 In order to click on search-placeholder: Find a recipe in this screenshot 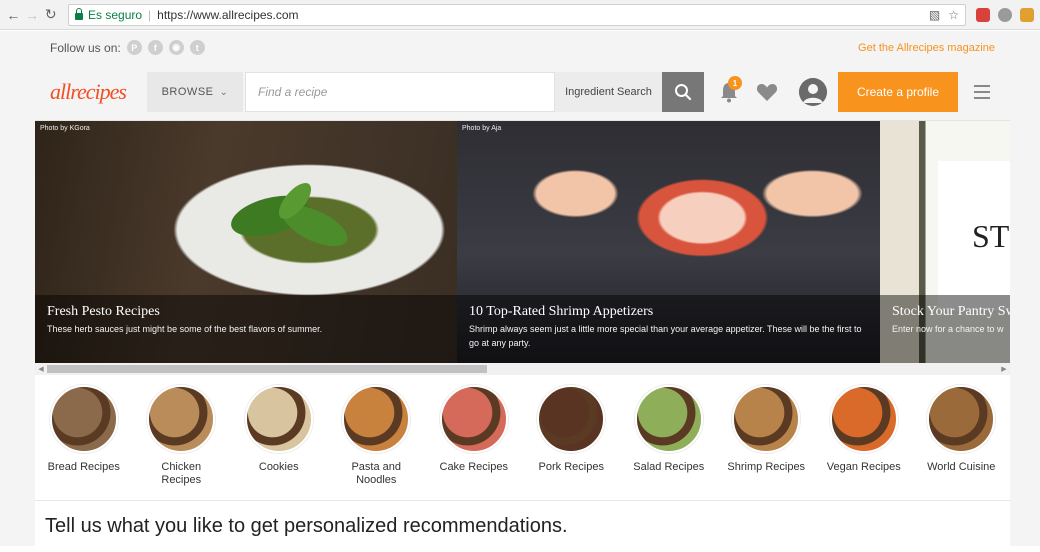, I will do `click(293, 92)`.